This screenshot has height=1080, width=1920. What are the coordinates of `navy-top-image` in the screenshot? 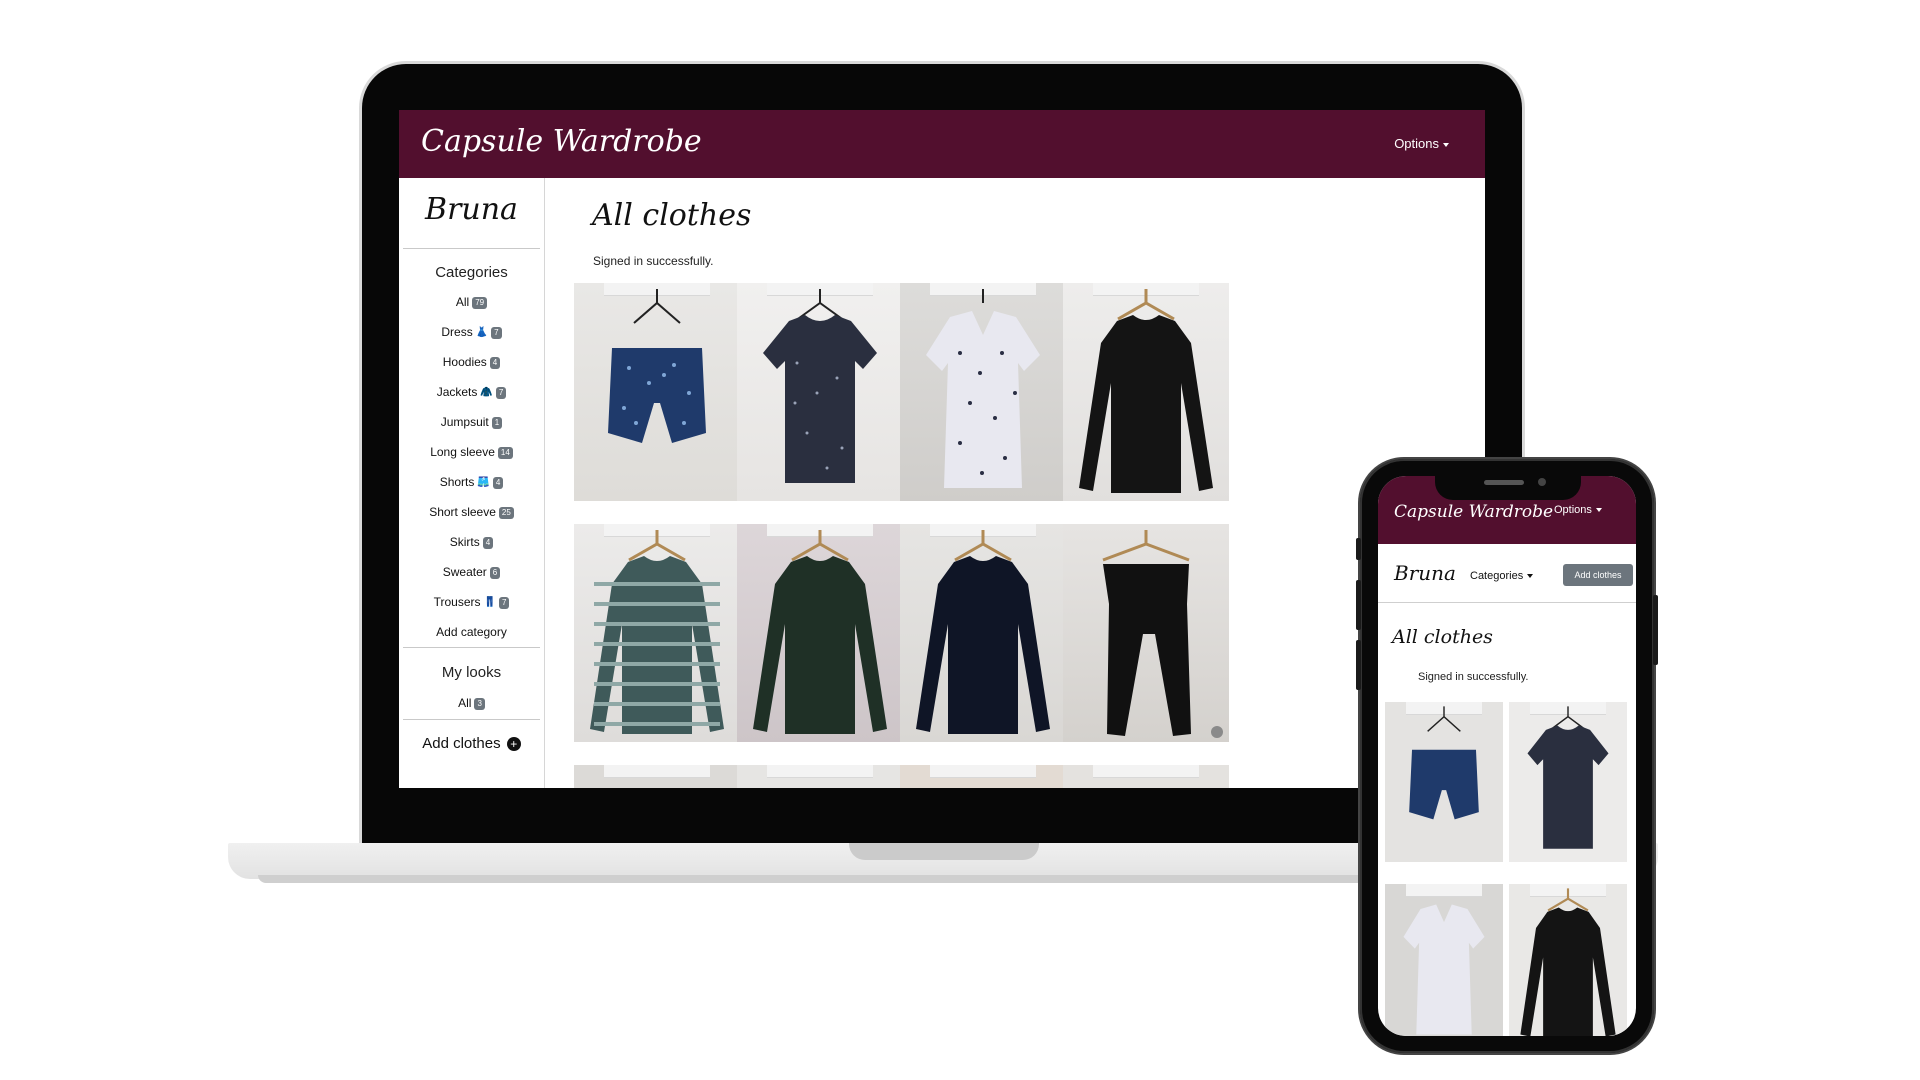 It's located at (983, 632).